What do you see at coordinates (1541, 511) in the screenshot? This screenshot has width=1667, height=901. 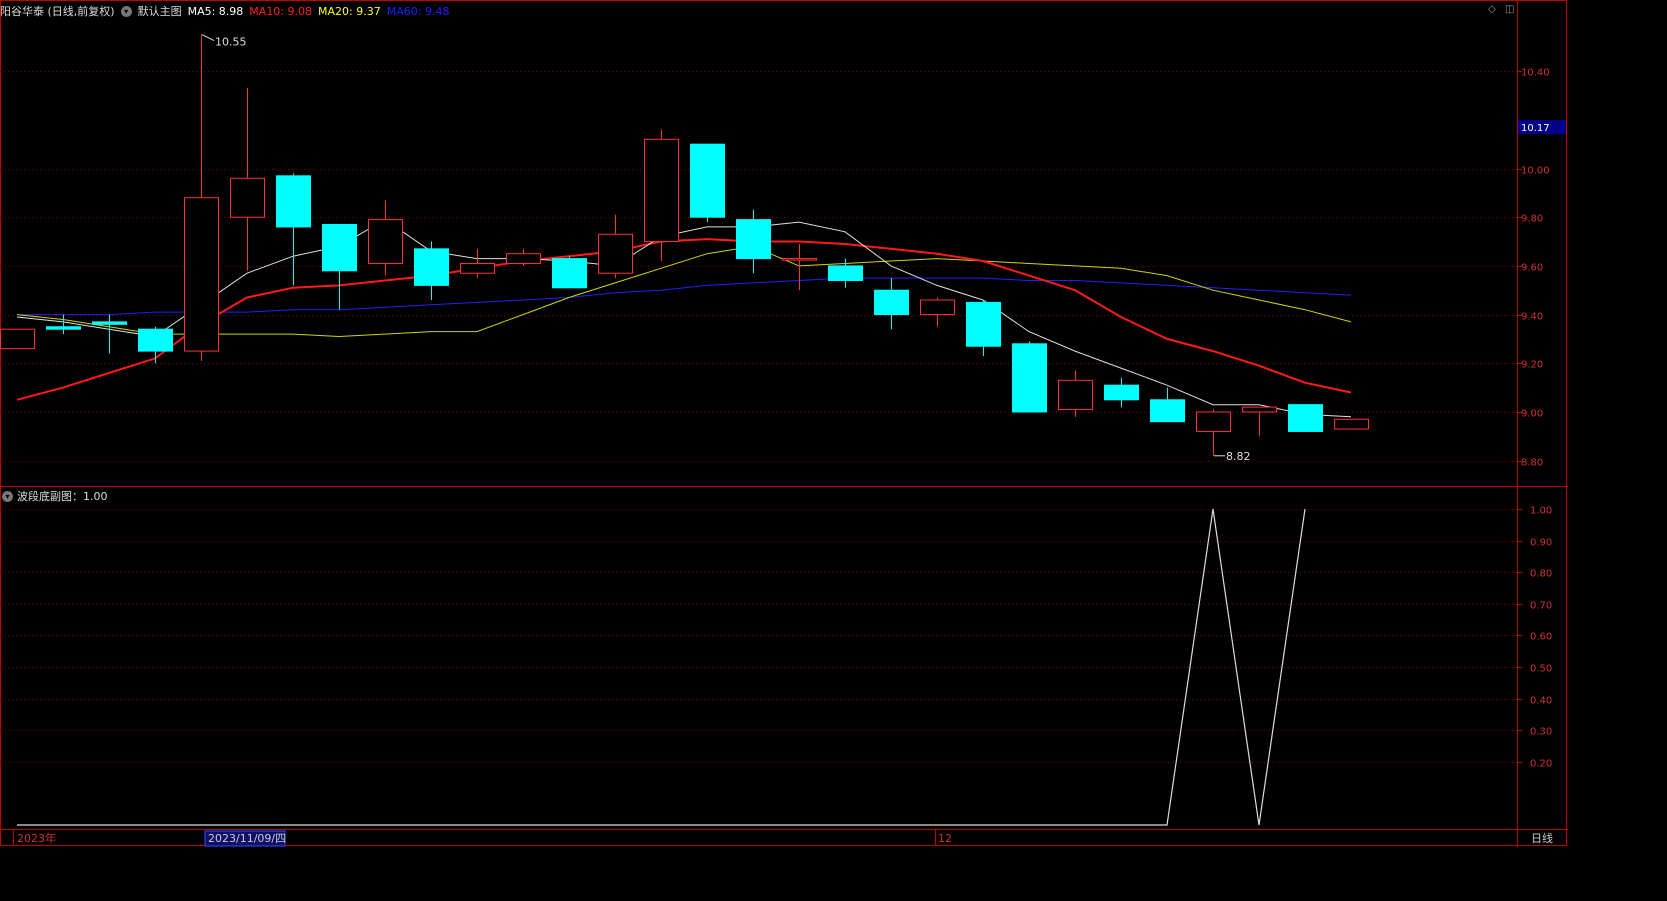 I see `sub-tick-label: 1.00` at bounding box center [1541, 511].